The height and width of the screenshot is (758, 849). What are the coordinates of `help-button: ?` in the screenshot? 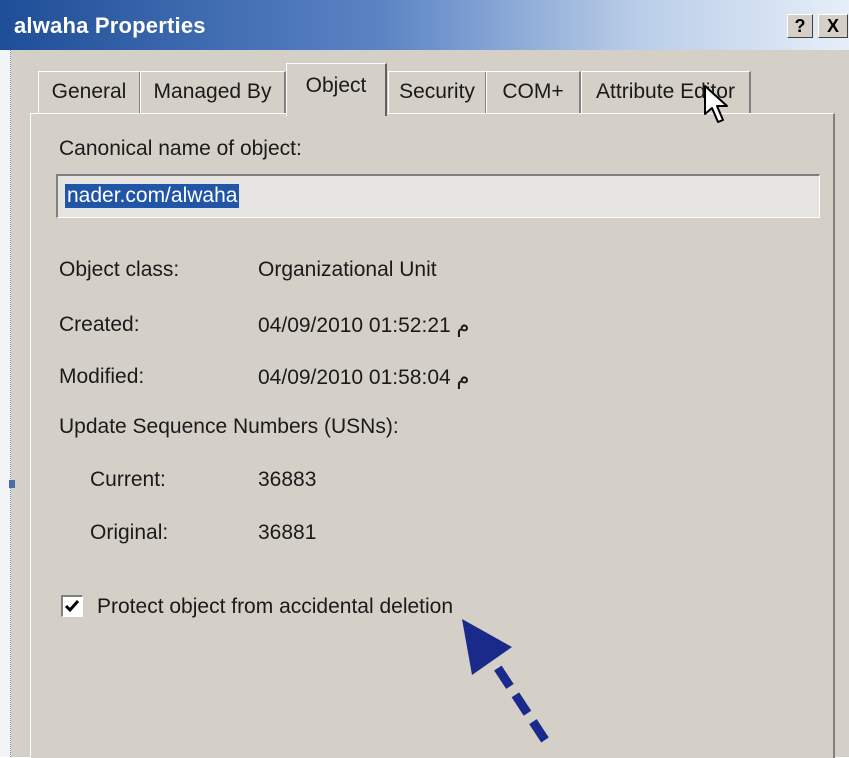 It's located at (800, 26).